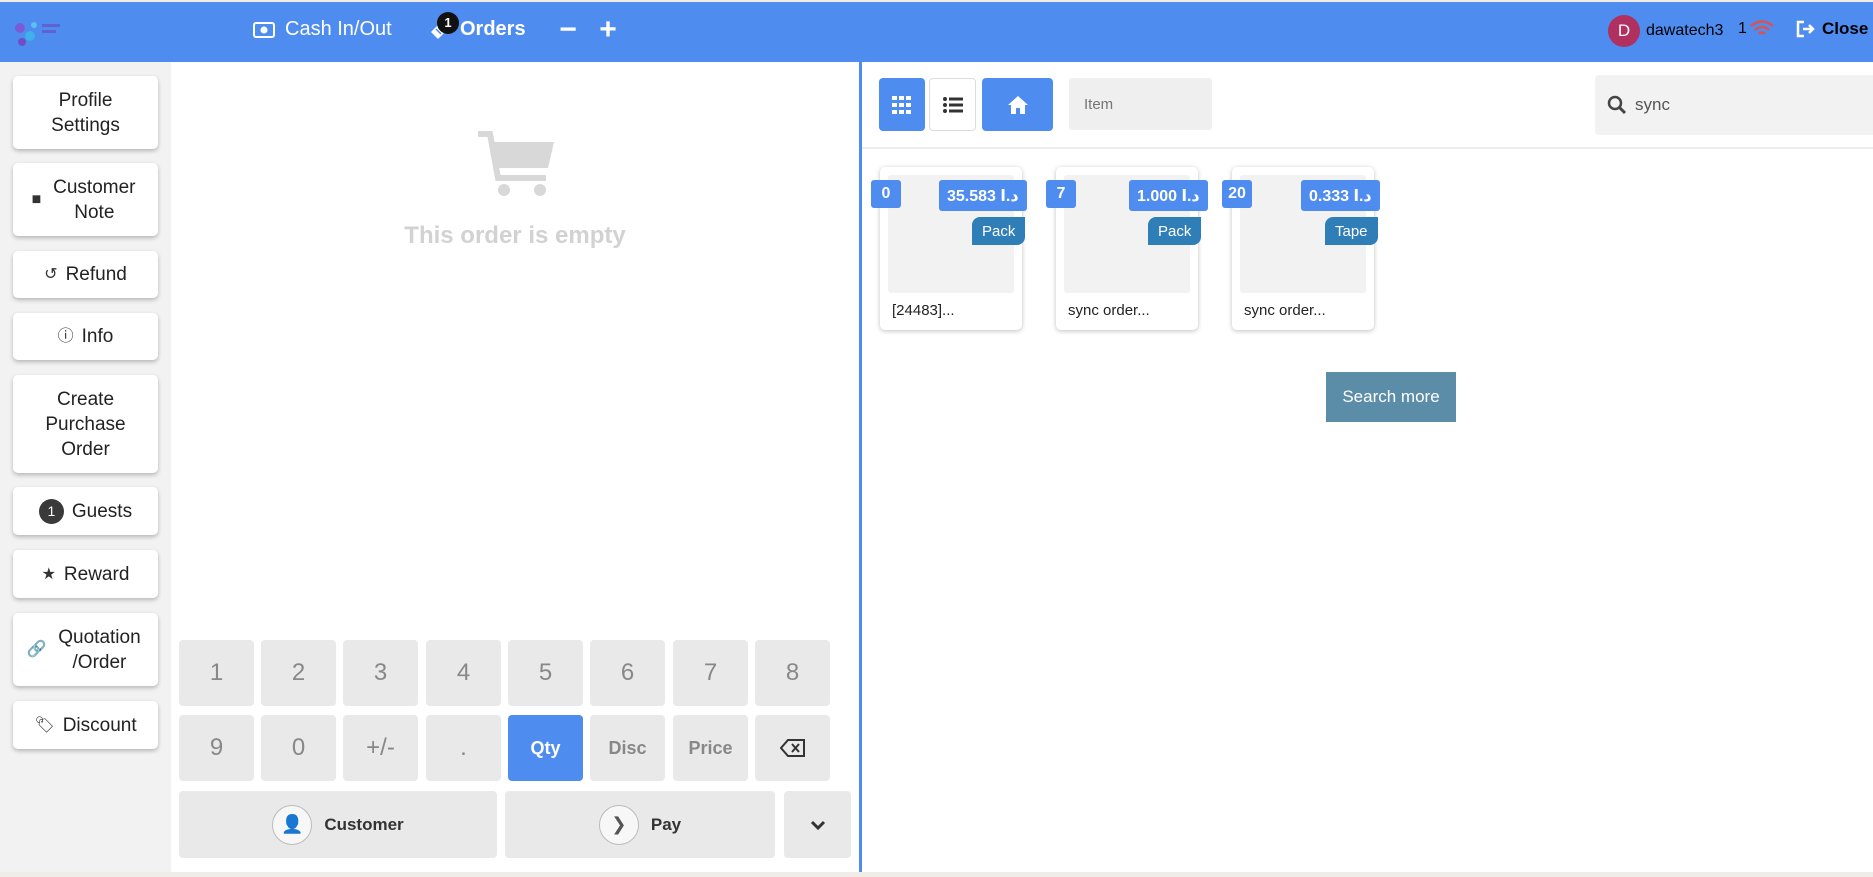 Image resolution: width=1873 pixels, height=877 pixels. What do you see at coordinates (1367, 148) in the screenshot?
I see `toolbar-separator` at bounding box center [1367, 148].